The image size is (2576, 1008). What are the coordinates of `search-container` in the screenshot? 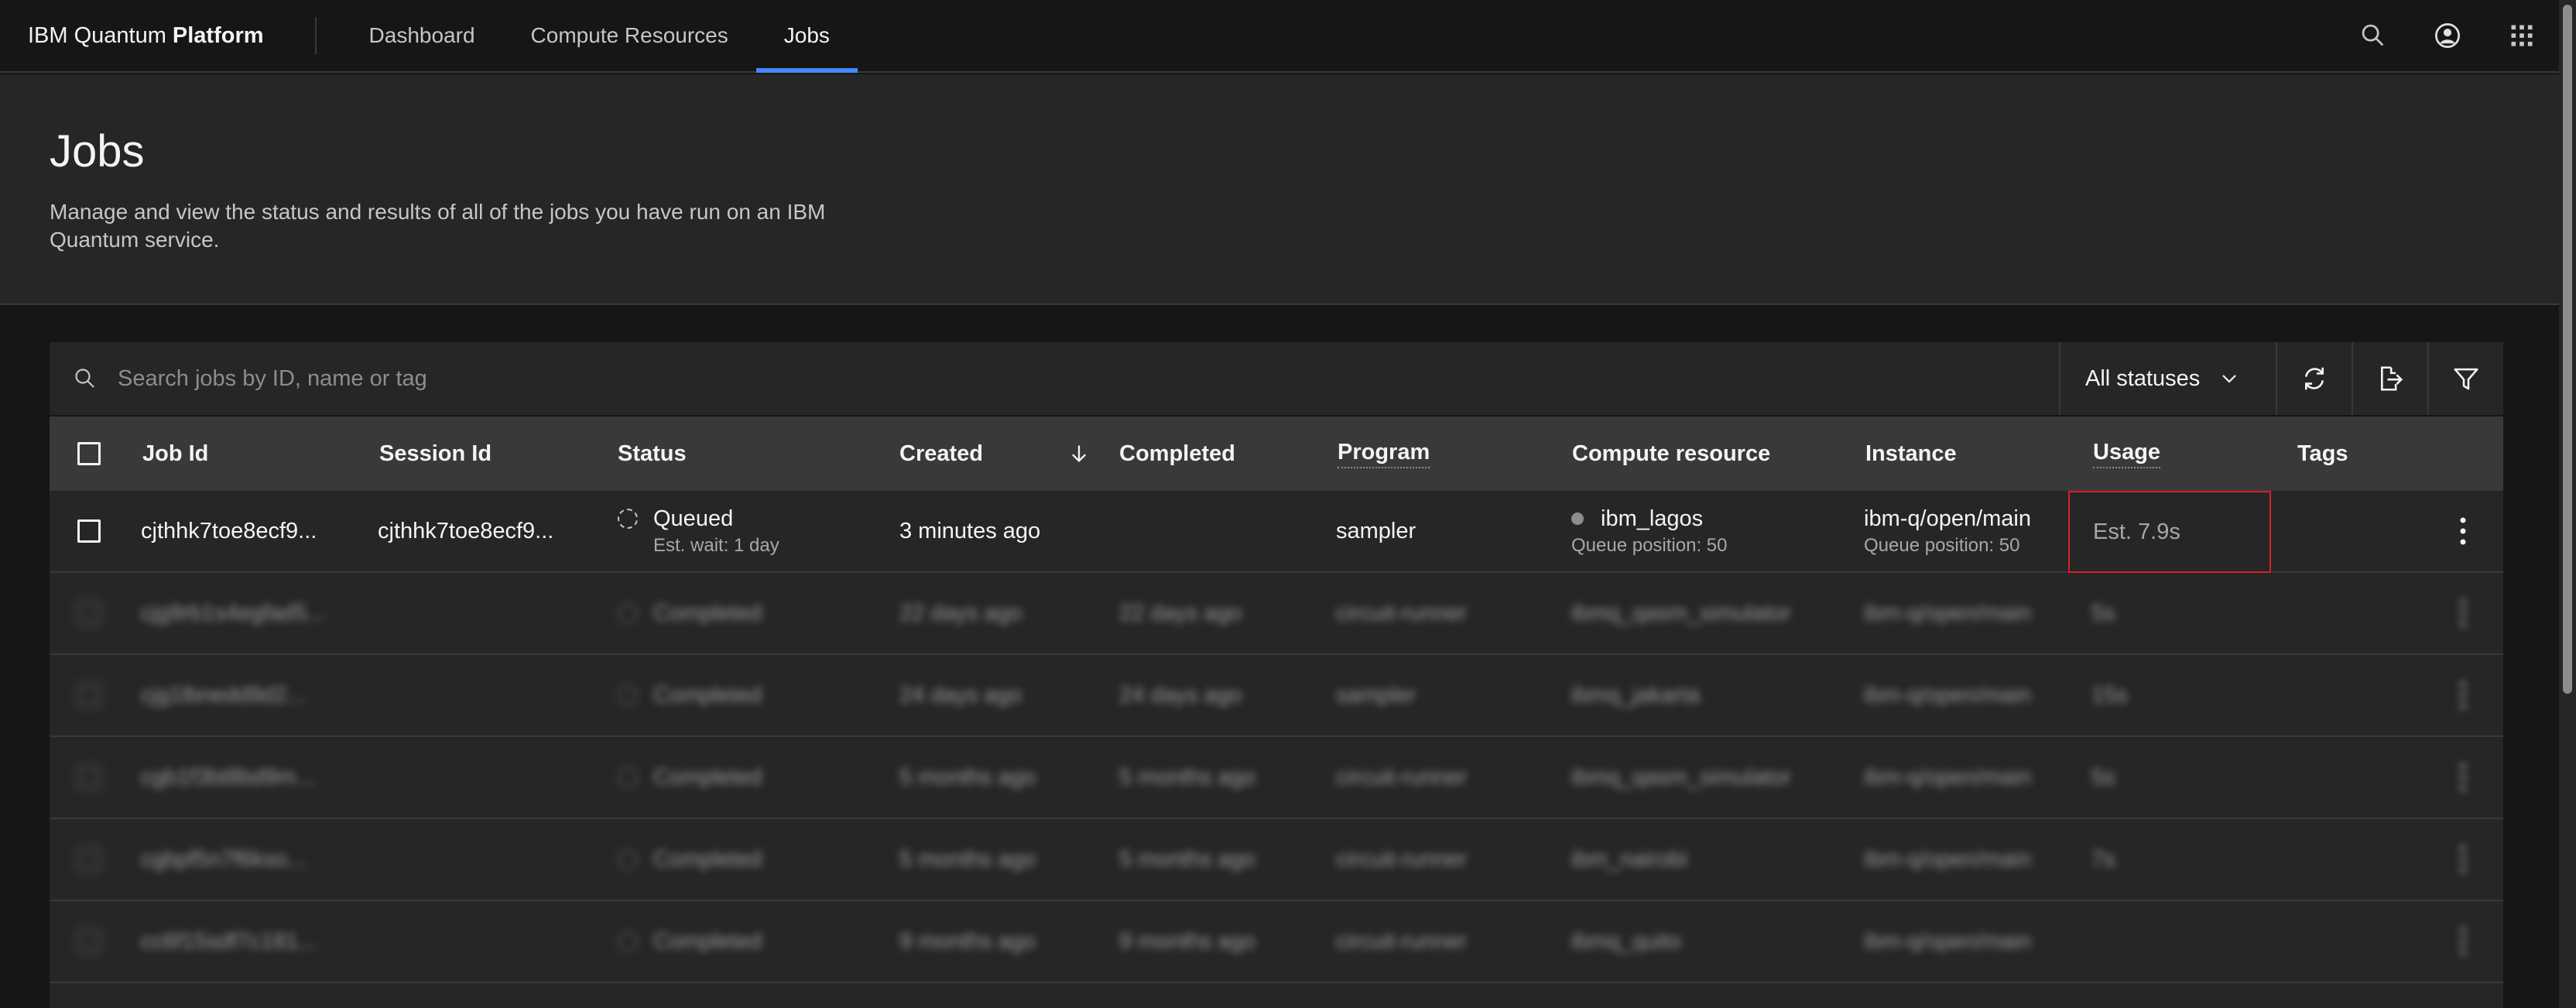 It's located at (1054, 378).